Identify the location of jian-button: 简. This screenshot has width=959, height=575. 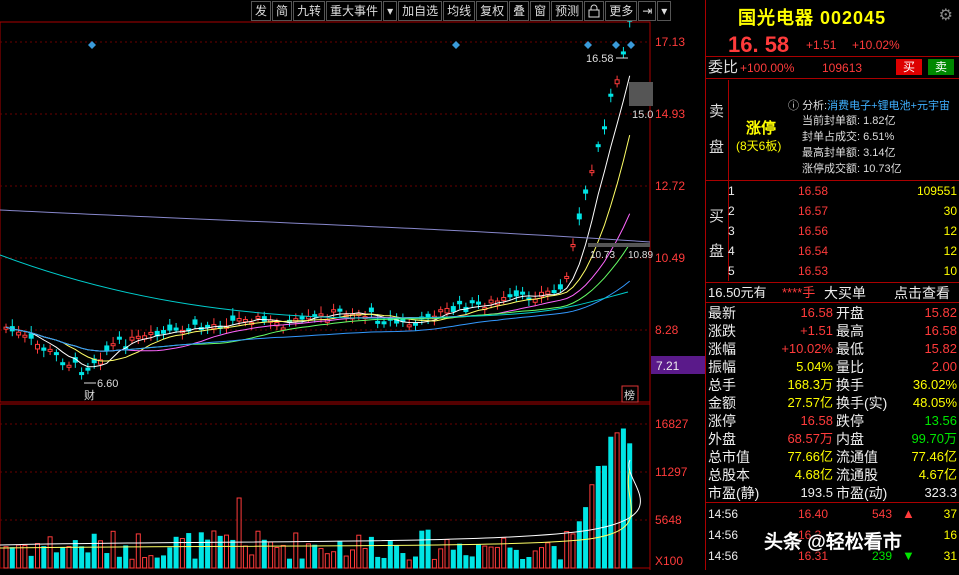
(282, 11).